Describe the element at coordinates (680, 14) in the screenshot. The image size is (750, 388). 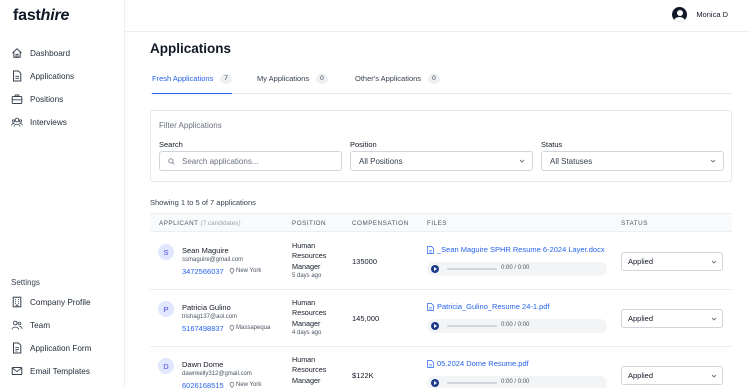
I see `user-avatar-icon` at that location.